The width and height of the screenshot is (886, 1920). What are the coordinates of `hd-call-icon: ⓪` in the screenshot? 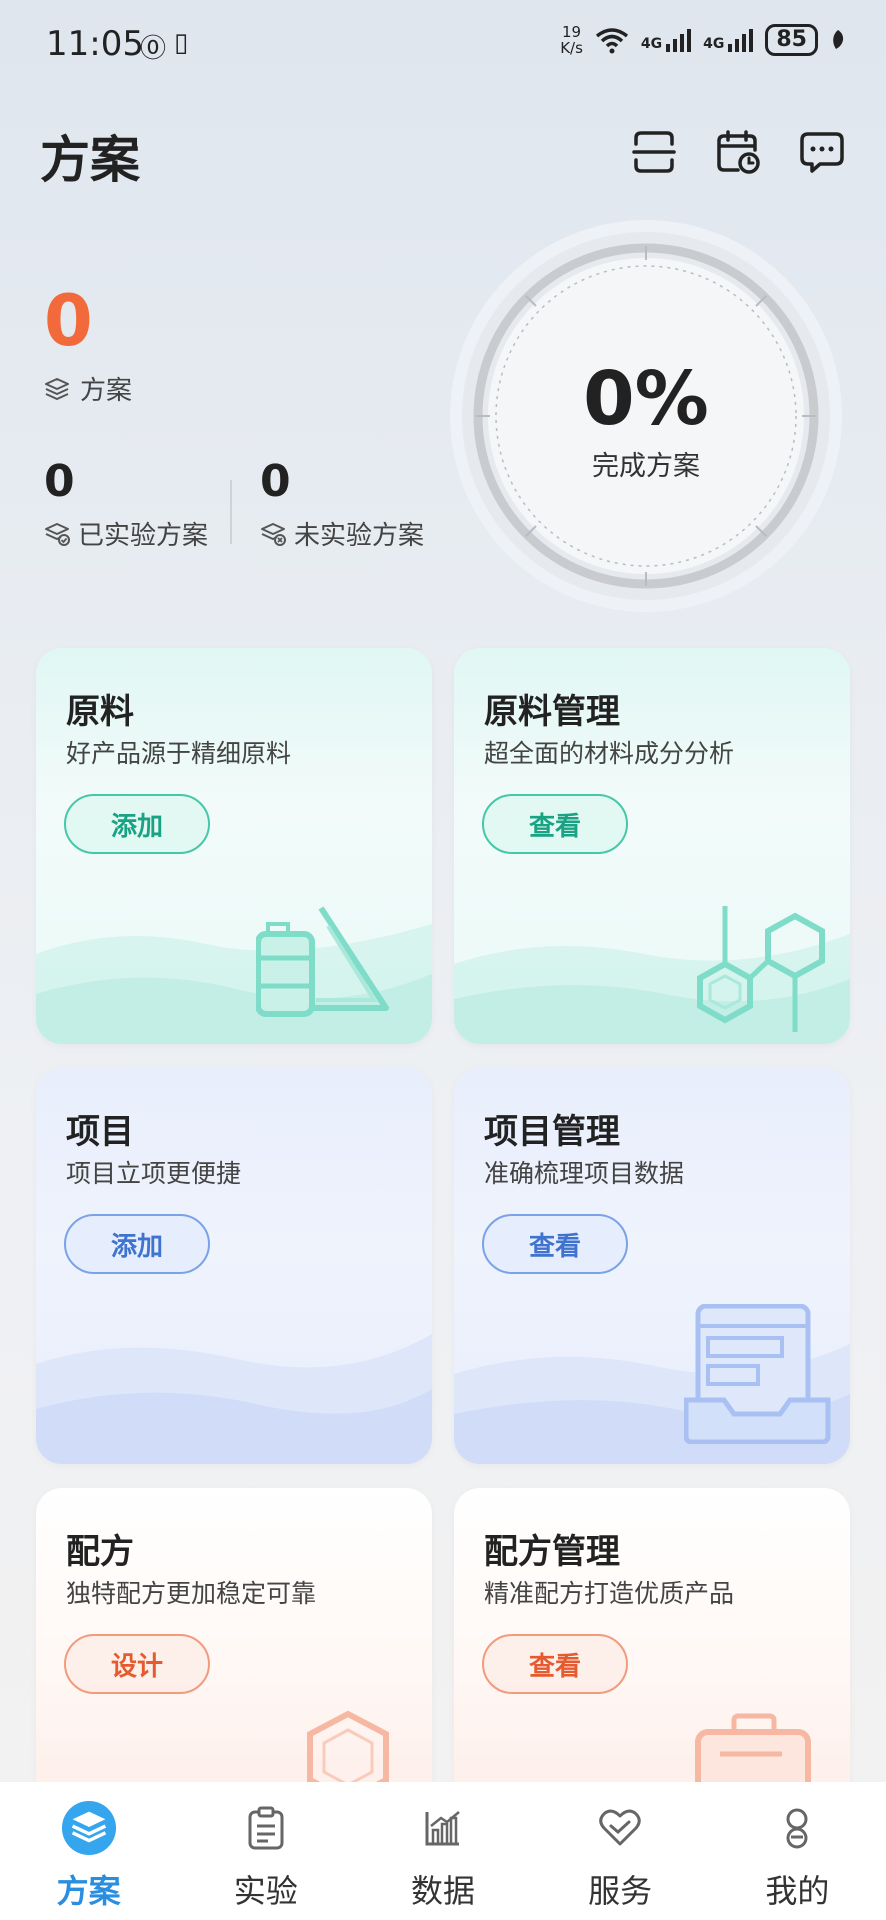 It's located at (153, 49).